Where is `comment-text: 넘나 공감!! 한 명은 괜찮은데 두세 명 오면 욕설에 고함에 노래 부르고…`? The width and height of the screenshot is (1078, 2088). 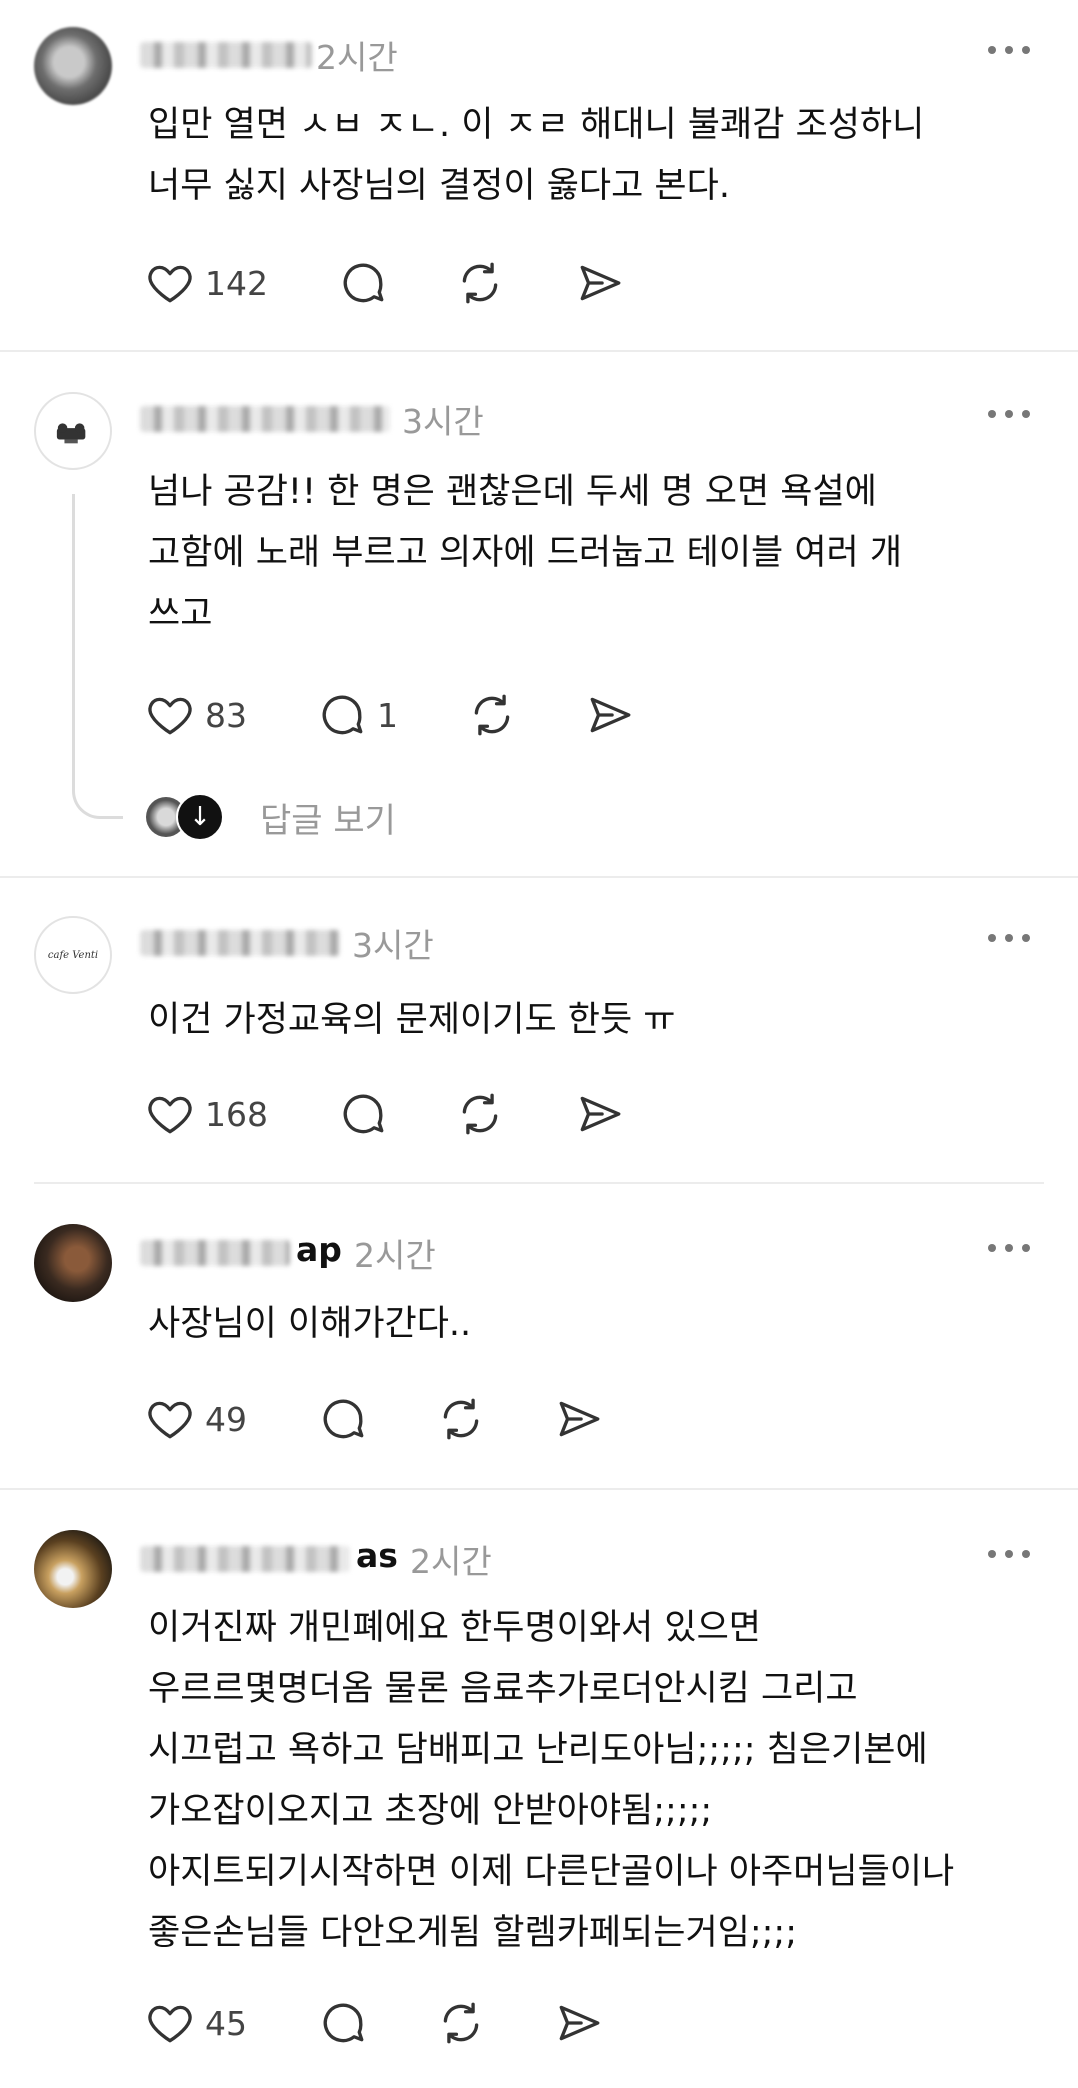 comment-text: 넘나 공감!! 한 명은 괜찮은데 두세 명 오면 욕설에 고함에 노래 부르고… is located at coordinates (525, 553).